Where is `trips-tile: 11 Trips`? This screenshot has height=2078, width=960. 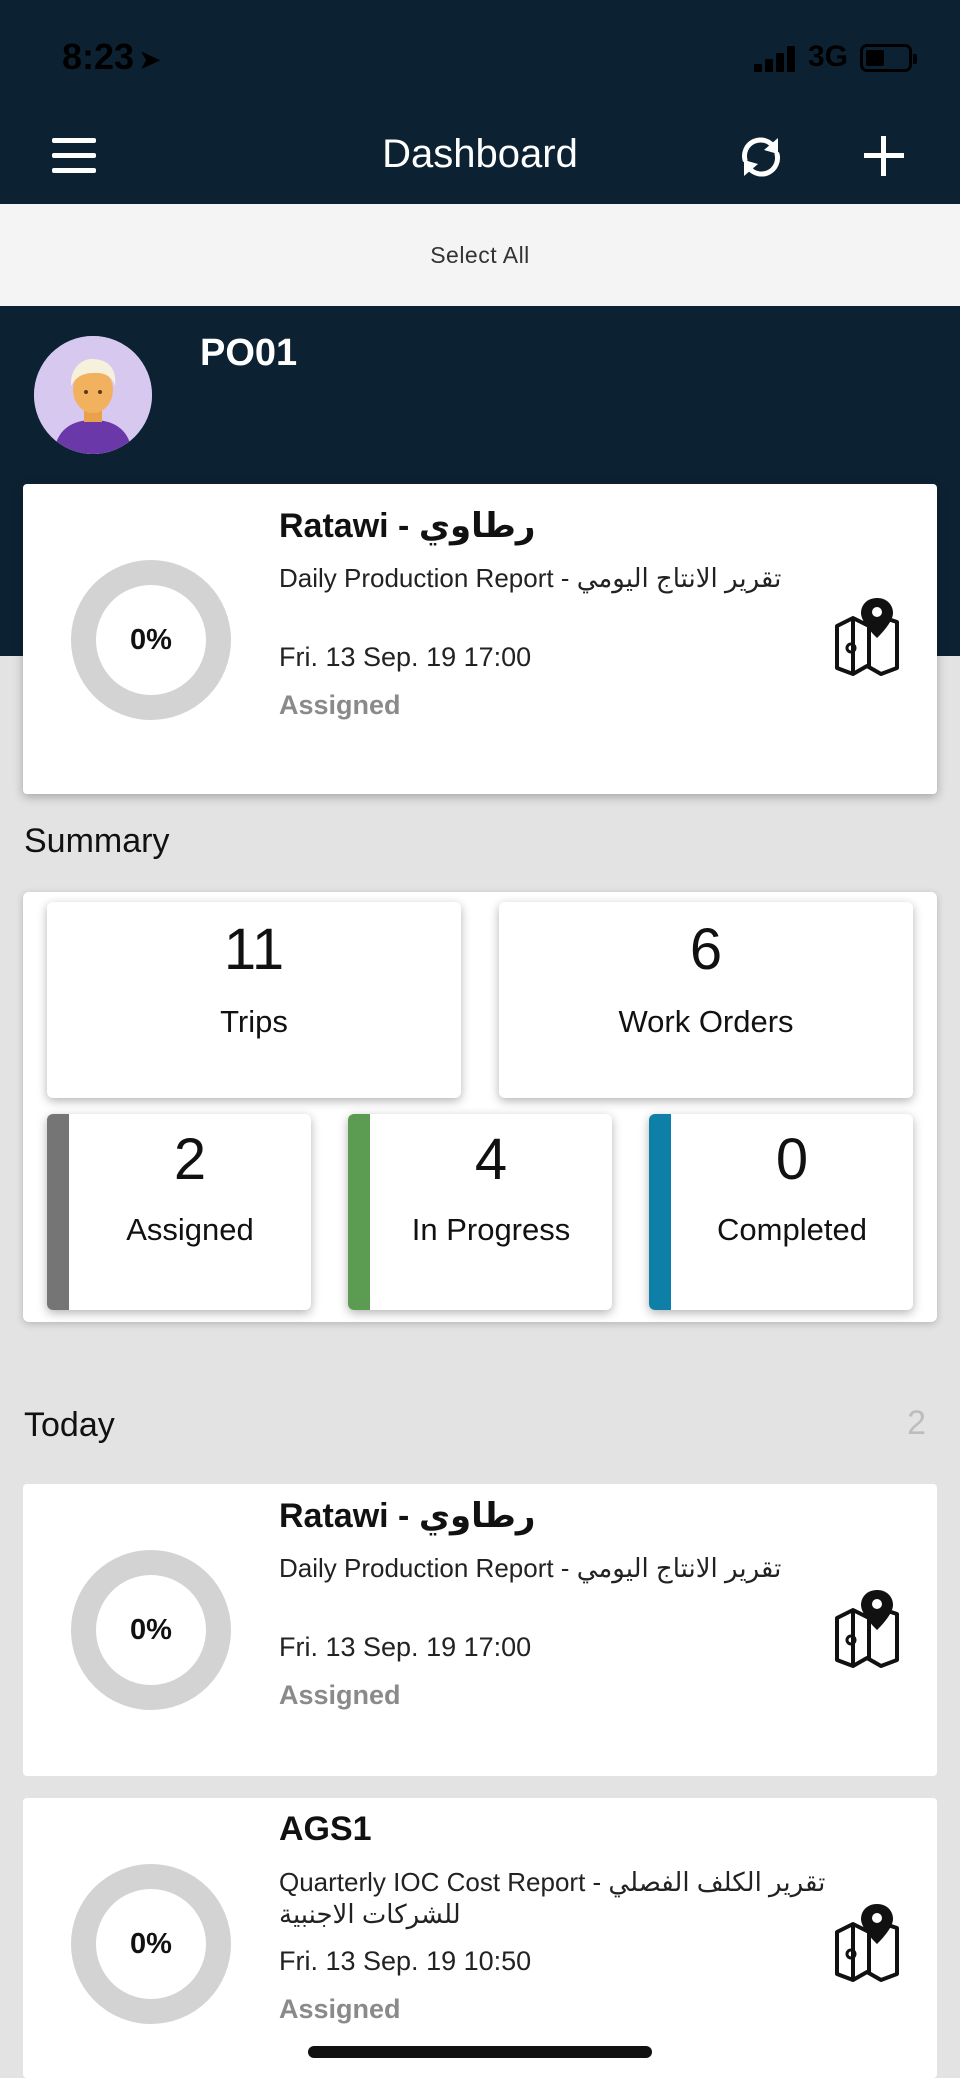
trips-tile: 11 Trips is located at coordinates (254, 1000).